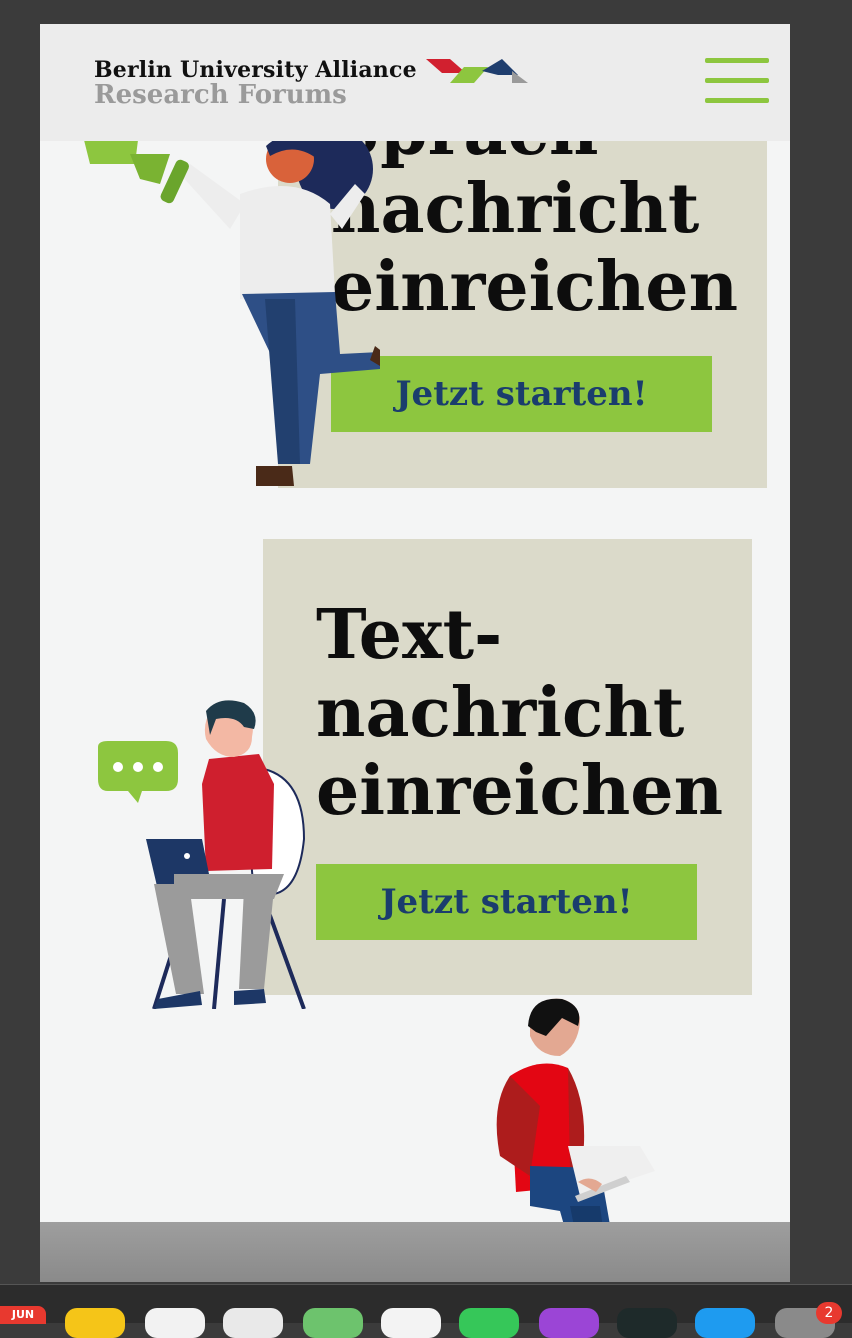 The image size is (852, 1338). What do you see at coordinates (569, 1323) in the screenshot?
I see `podcasts-dock-icon` at bounding box center [569, 1323].